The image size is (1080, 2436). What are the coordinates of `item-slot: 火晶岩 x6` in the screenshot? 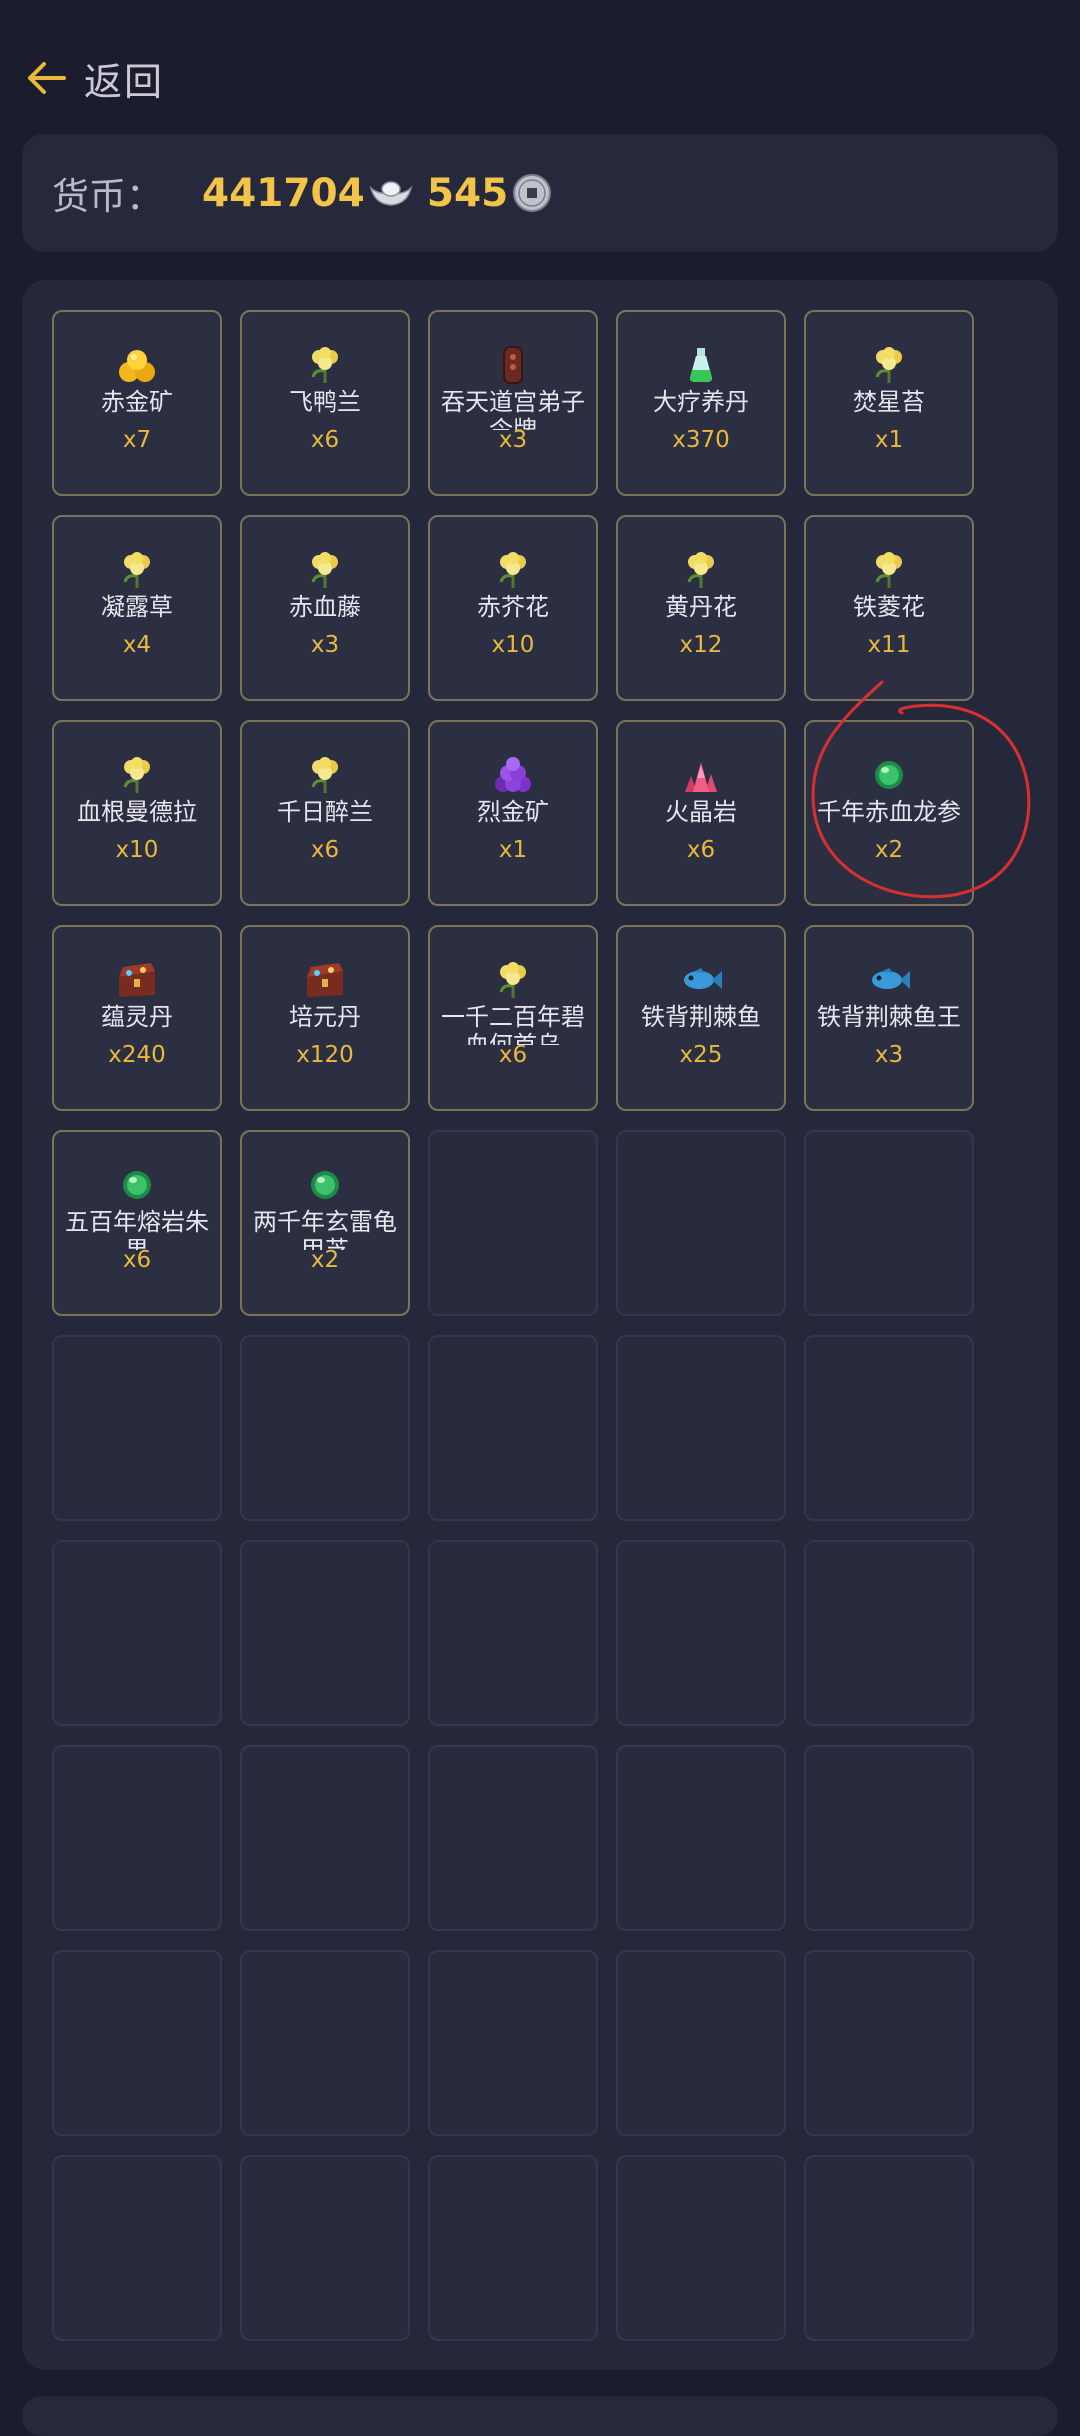 It's located at (701, 813).